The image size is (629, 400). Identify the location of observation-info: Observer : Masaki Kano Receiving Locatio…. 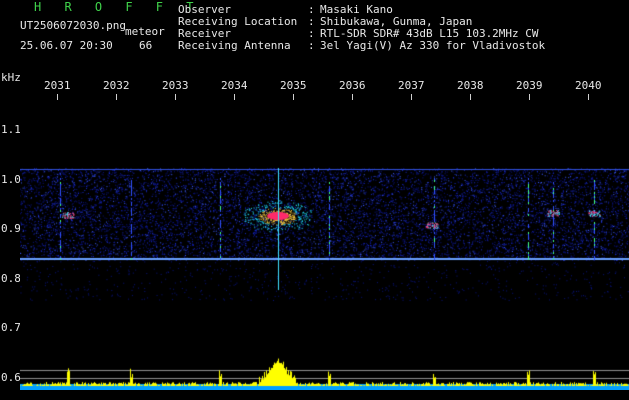
(361, 28).